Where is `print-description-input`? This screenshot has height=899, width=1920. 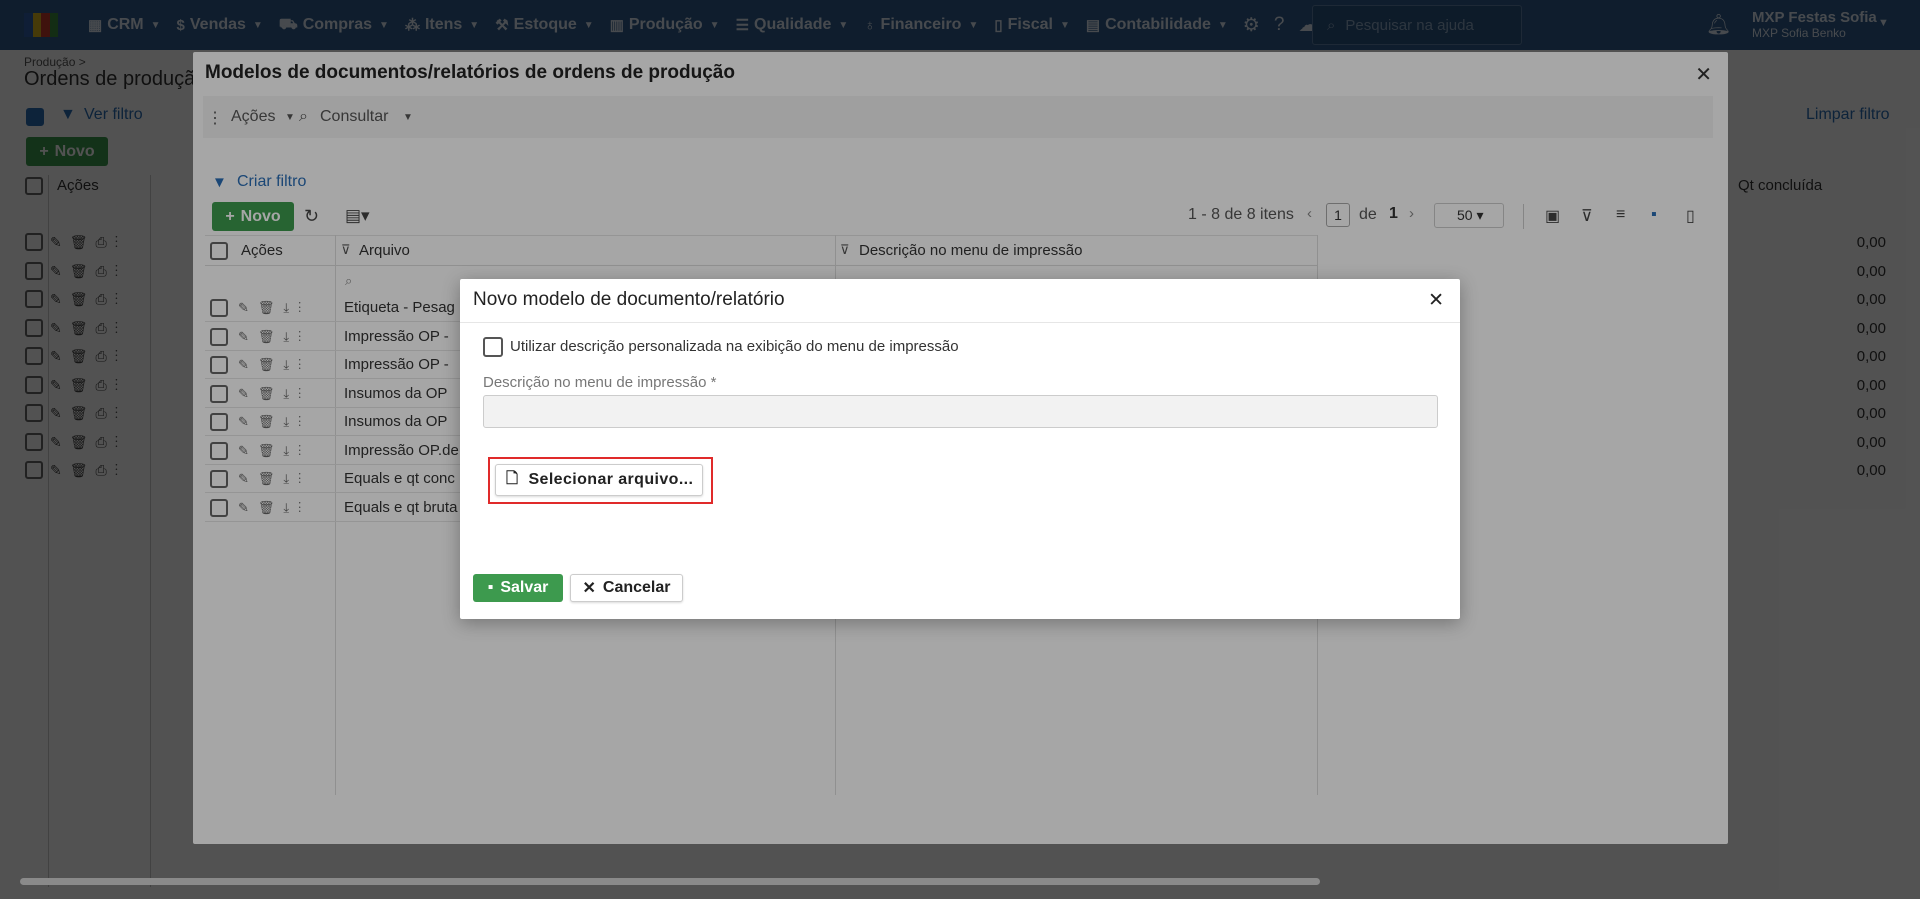 print-description-input is located at coordinates (960, 411).